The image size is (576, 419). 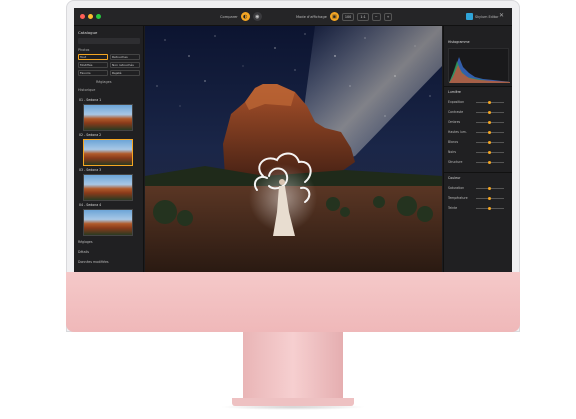 I want to click on view-mode-icon: ▣, so click(x=334, y=16).